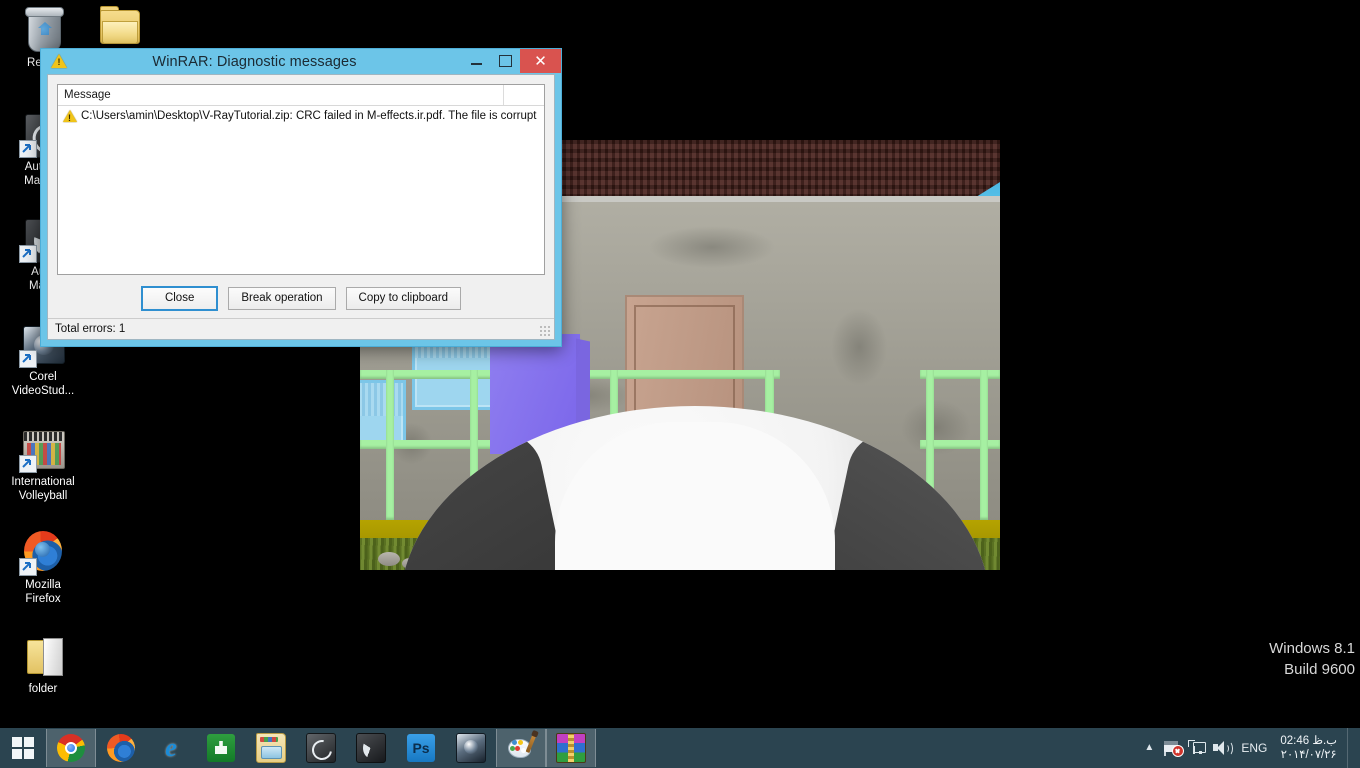 The image size is (1360, 768). Describe the element at coordinates (540, 61) in the screenshot. I see `close-button: ✕` at that location.